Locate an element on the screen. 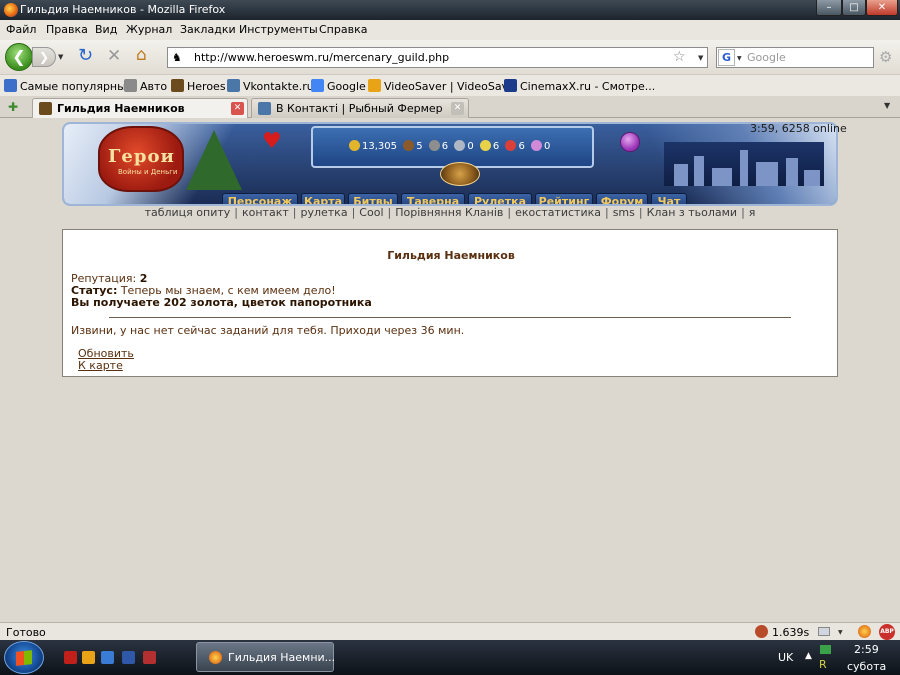  firefox-addon-icon is located at coordinates (864, 631).